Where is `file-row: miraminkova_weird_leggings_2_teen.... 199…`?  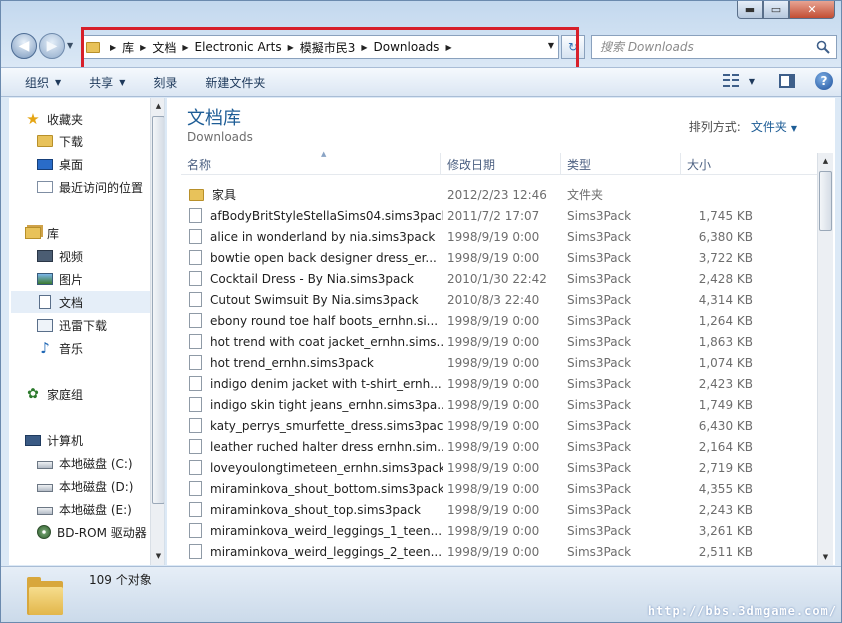 file-row: miraminkova_weird_leggings_2_teen.... 199… is located at coordinates (501, 551).